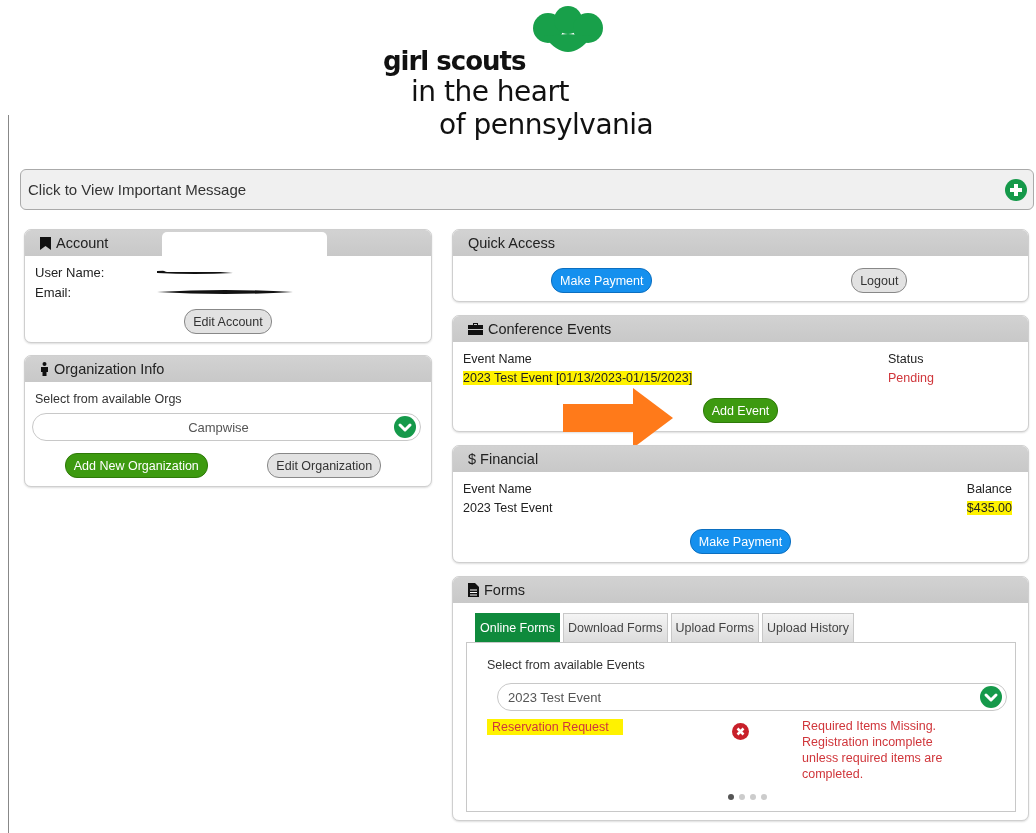 This screenshot has width=1036, height=833. I want to click on form-link: Reservation Request, so click(555, 727).